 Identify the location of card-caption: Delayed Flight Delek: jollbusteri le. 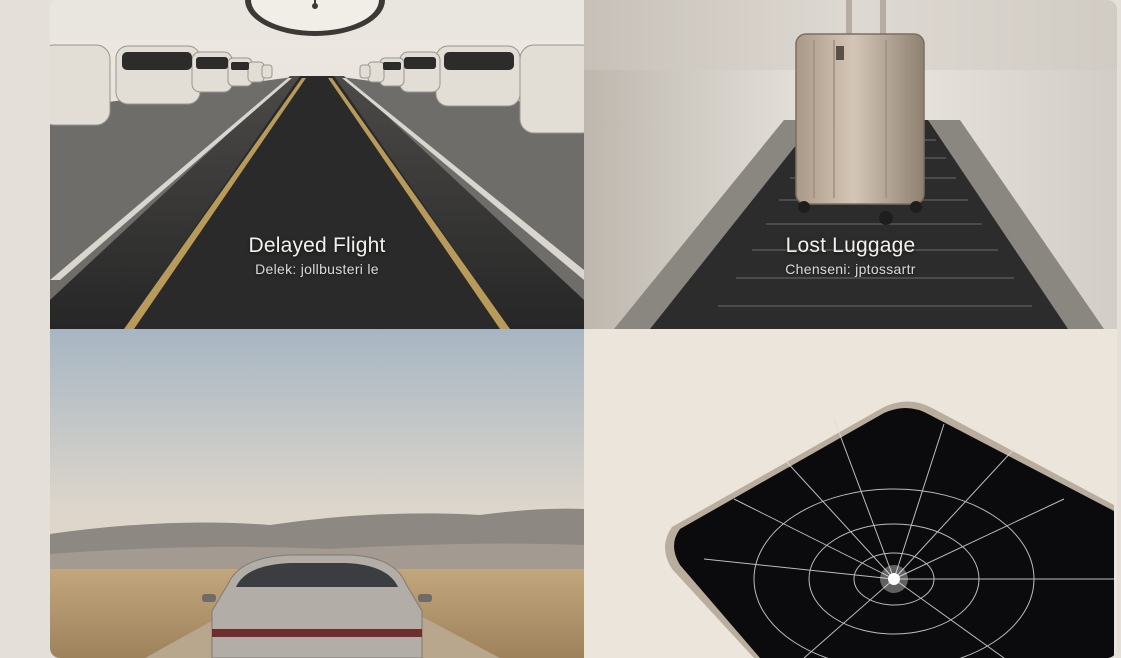
(317, 255).